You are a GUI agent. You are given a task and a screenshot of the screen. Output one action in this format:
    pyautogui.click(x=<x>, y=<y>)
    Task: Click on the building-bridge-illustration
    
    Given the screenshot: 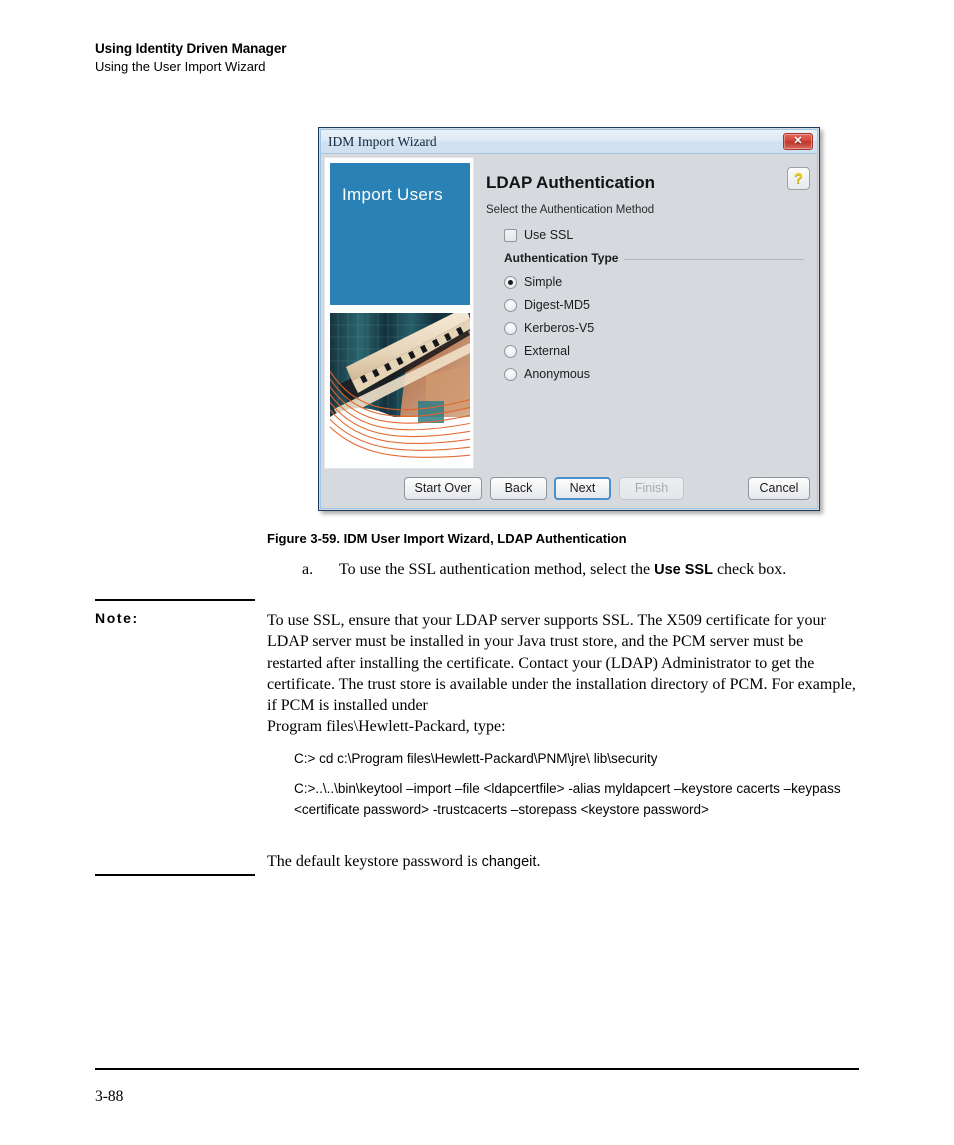 What is the action you would take?
    pyautogui.click(x=400, y=388)
    